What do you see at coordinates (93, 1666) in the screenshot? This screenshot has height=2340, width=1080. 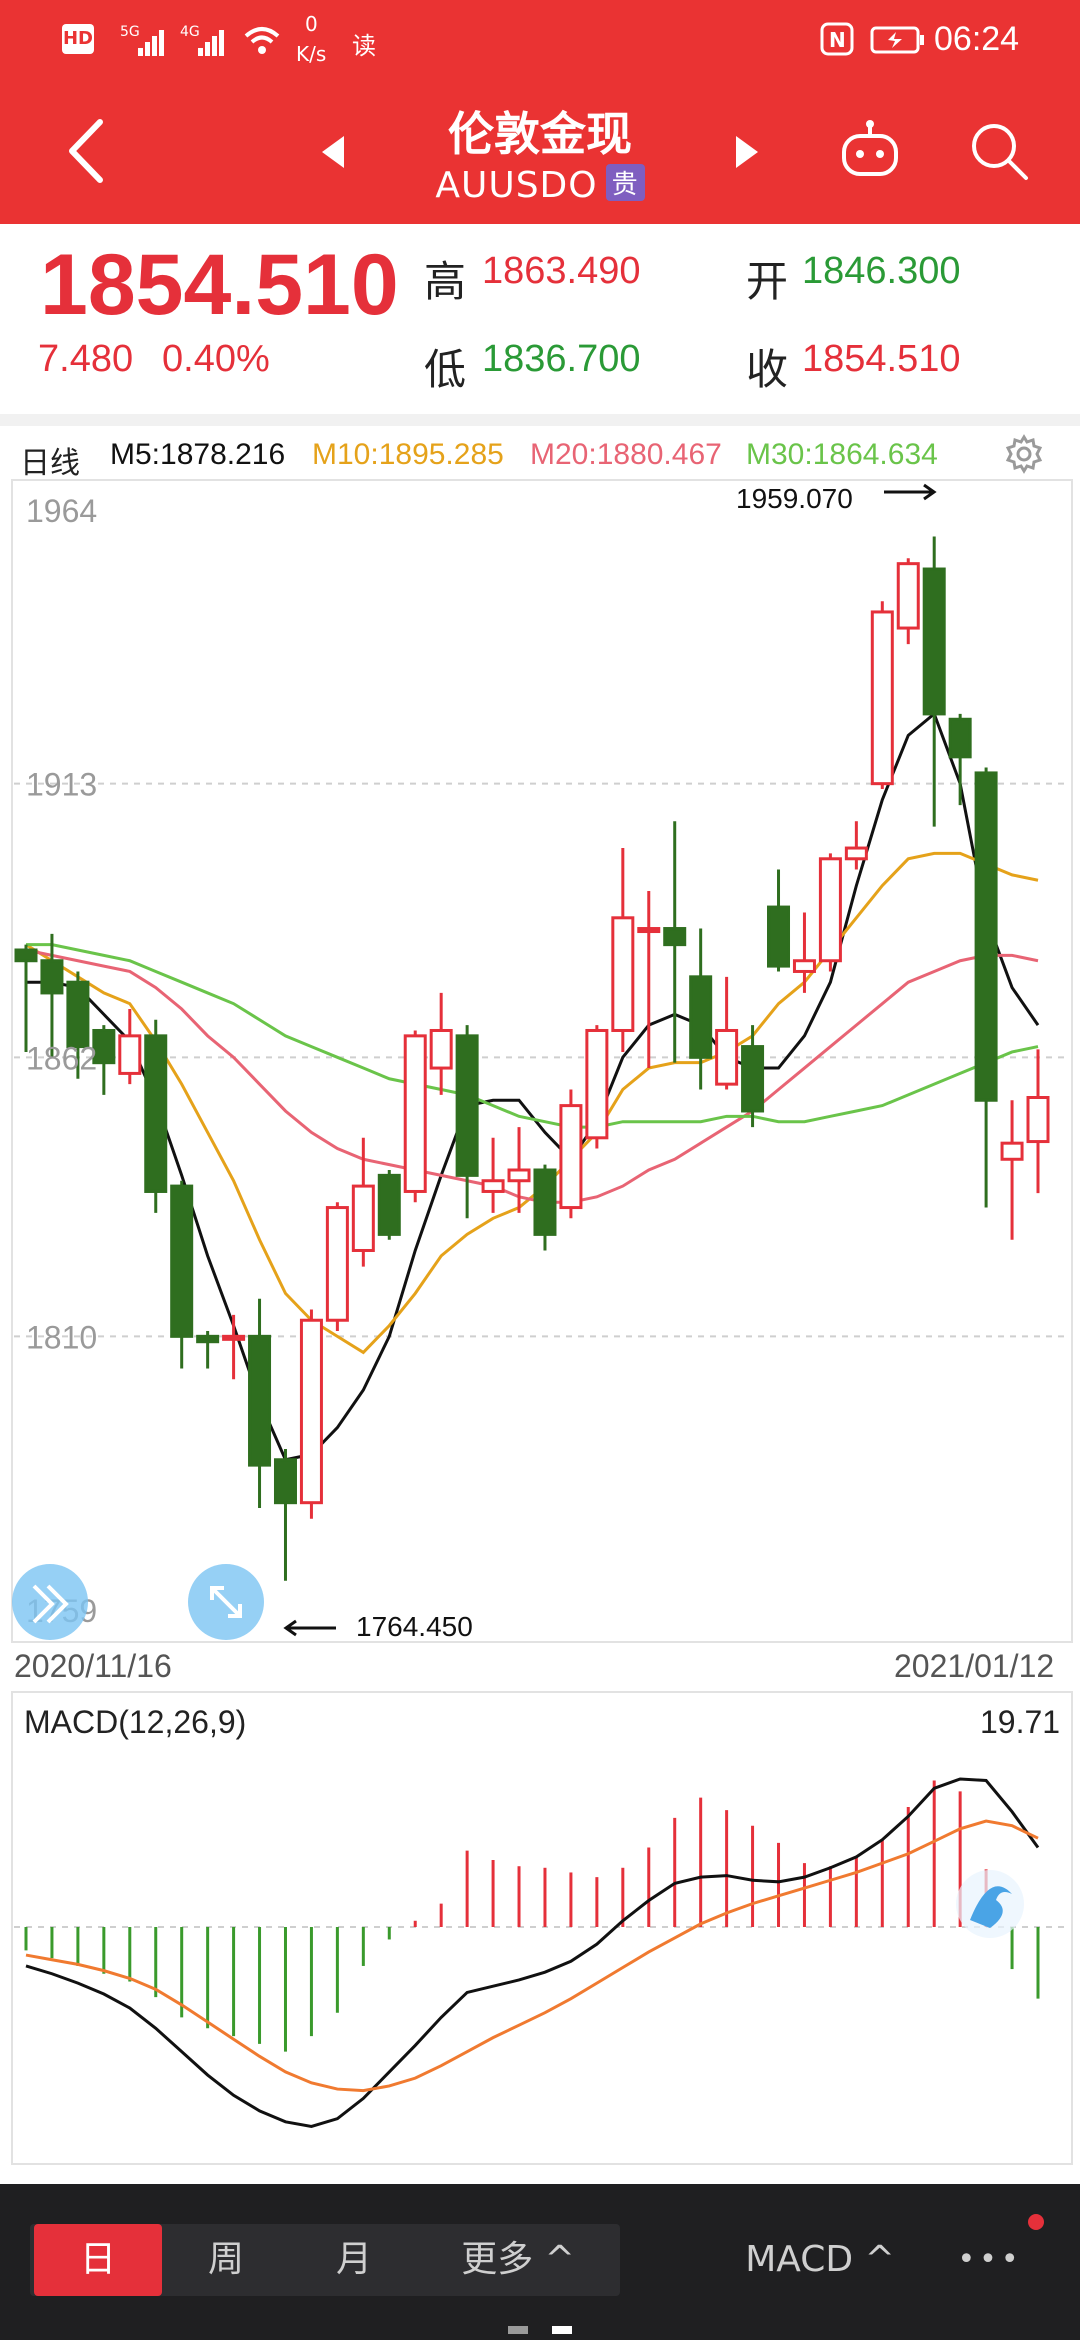 I see `x-start-date: 2020/11/16` at bounding box center [93, 1666].